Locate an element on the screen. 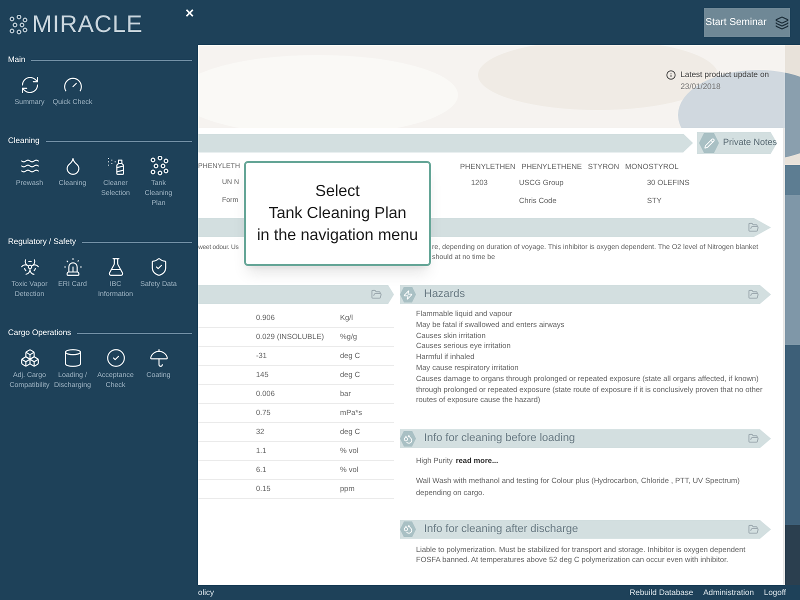  footer-link: Rebuild Database is located at coordinates (662, 592).